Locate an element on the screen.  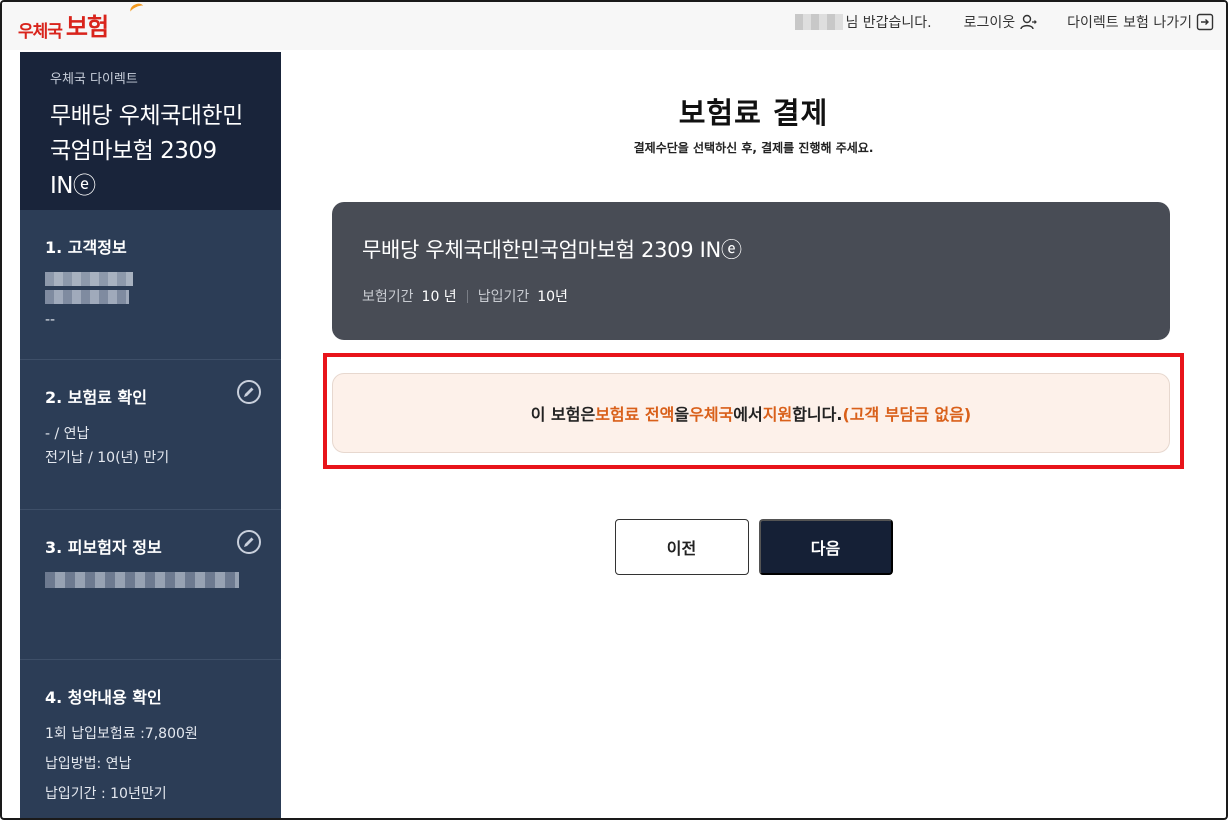
step-line: - / 연납 is located at coordinates (67, 434).